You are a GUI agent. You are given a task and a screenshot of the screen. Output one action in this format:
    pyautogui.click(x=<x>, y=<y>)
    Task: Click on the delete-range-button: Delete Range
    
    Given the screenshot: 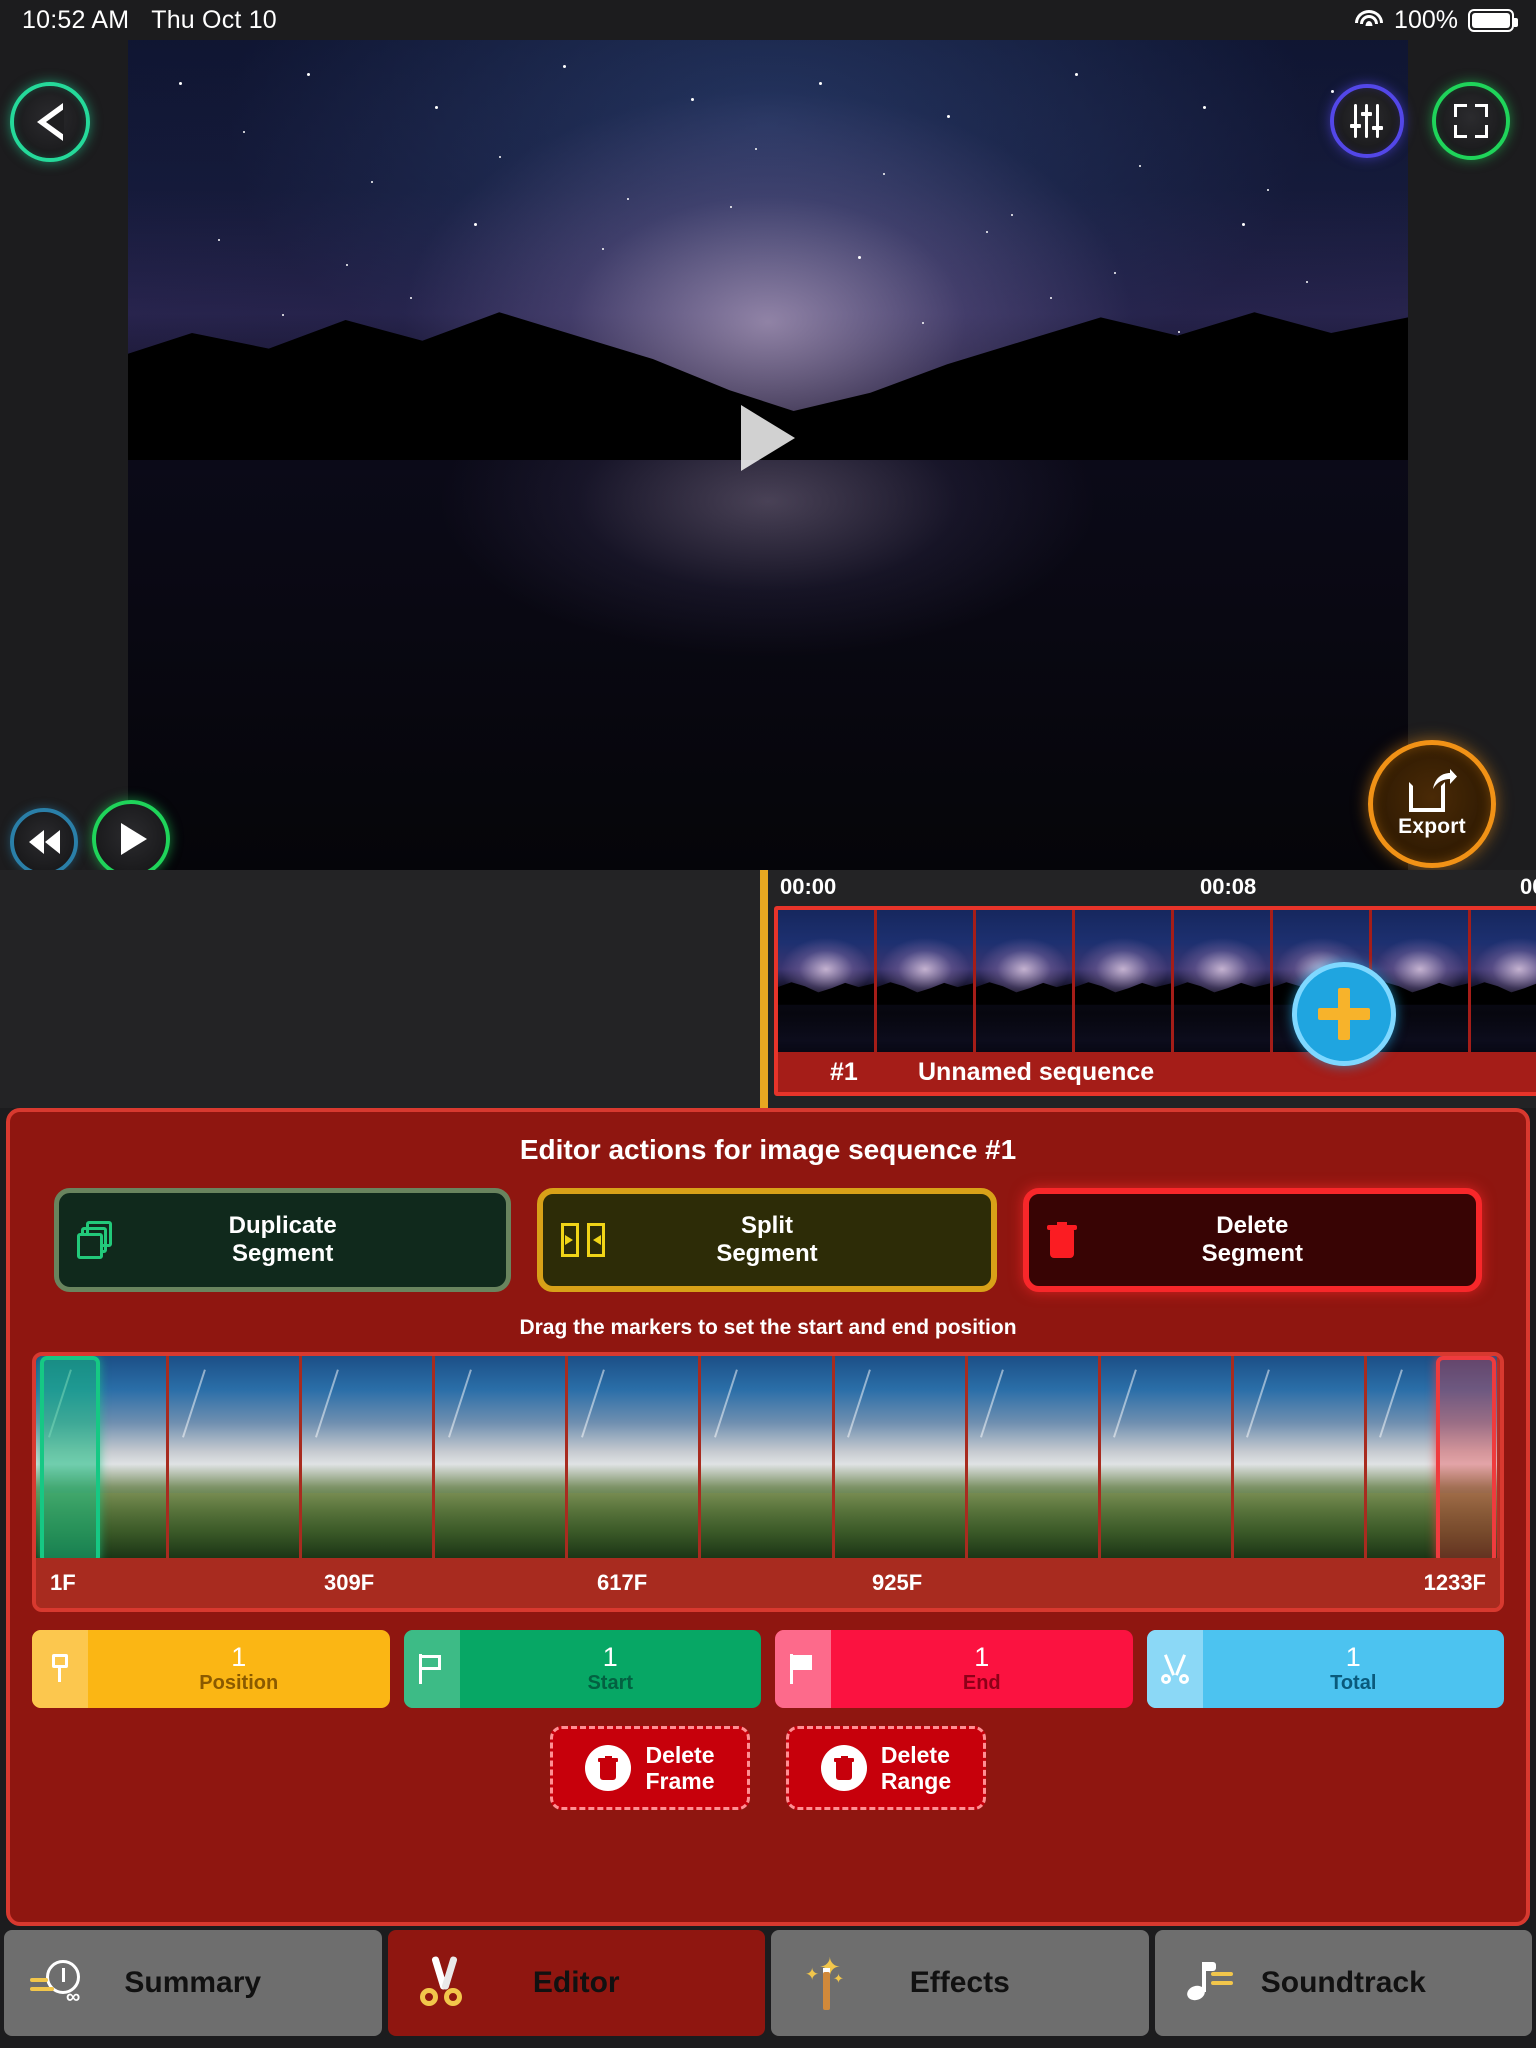 What is the action you would take?
    pyautogui.click(x=886, y=1768)
    